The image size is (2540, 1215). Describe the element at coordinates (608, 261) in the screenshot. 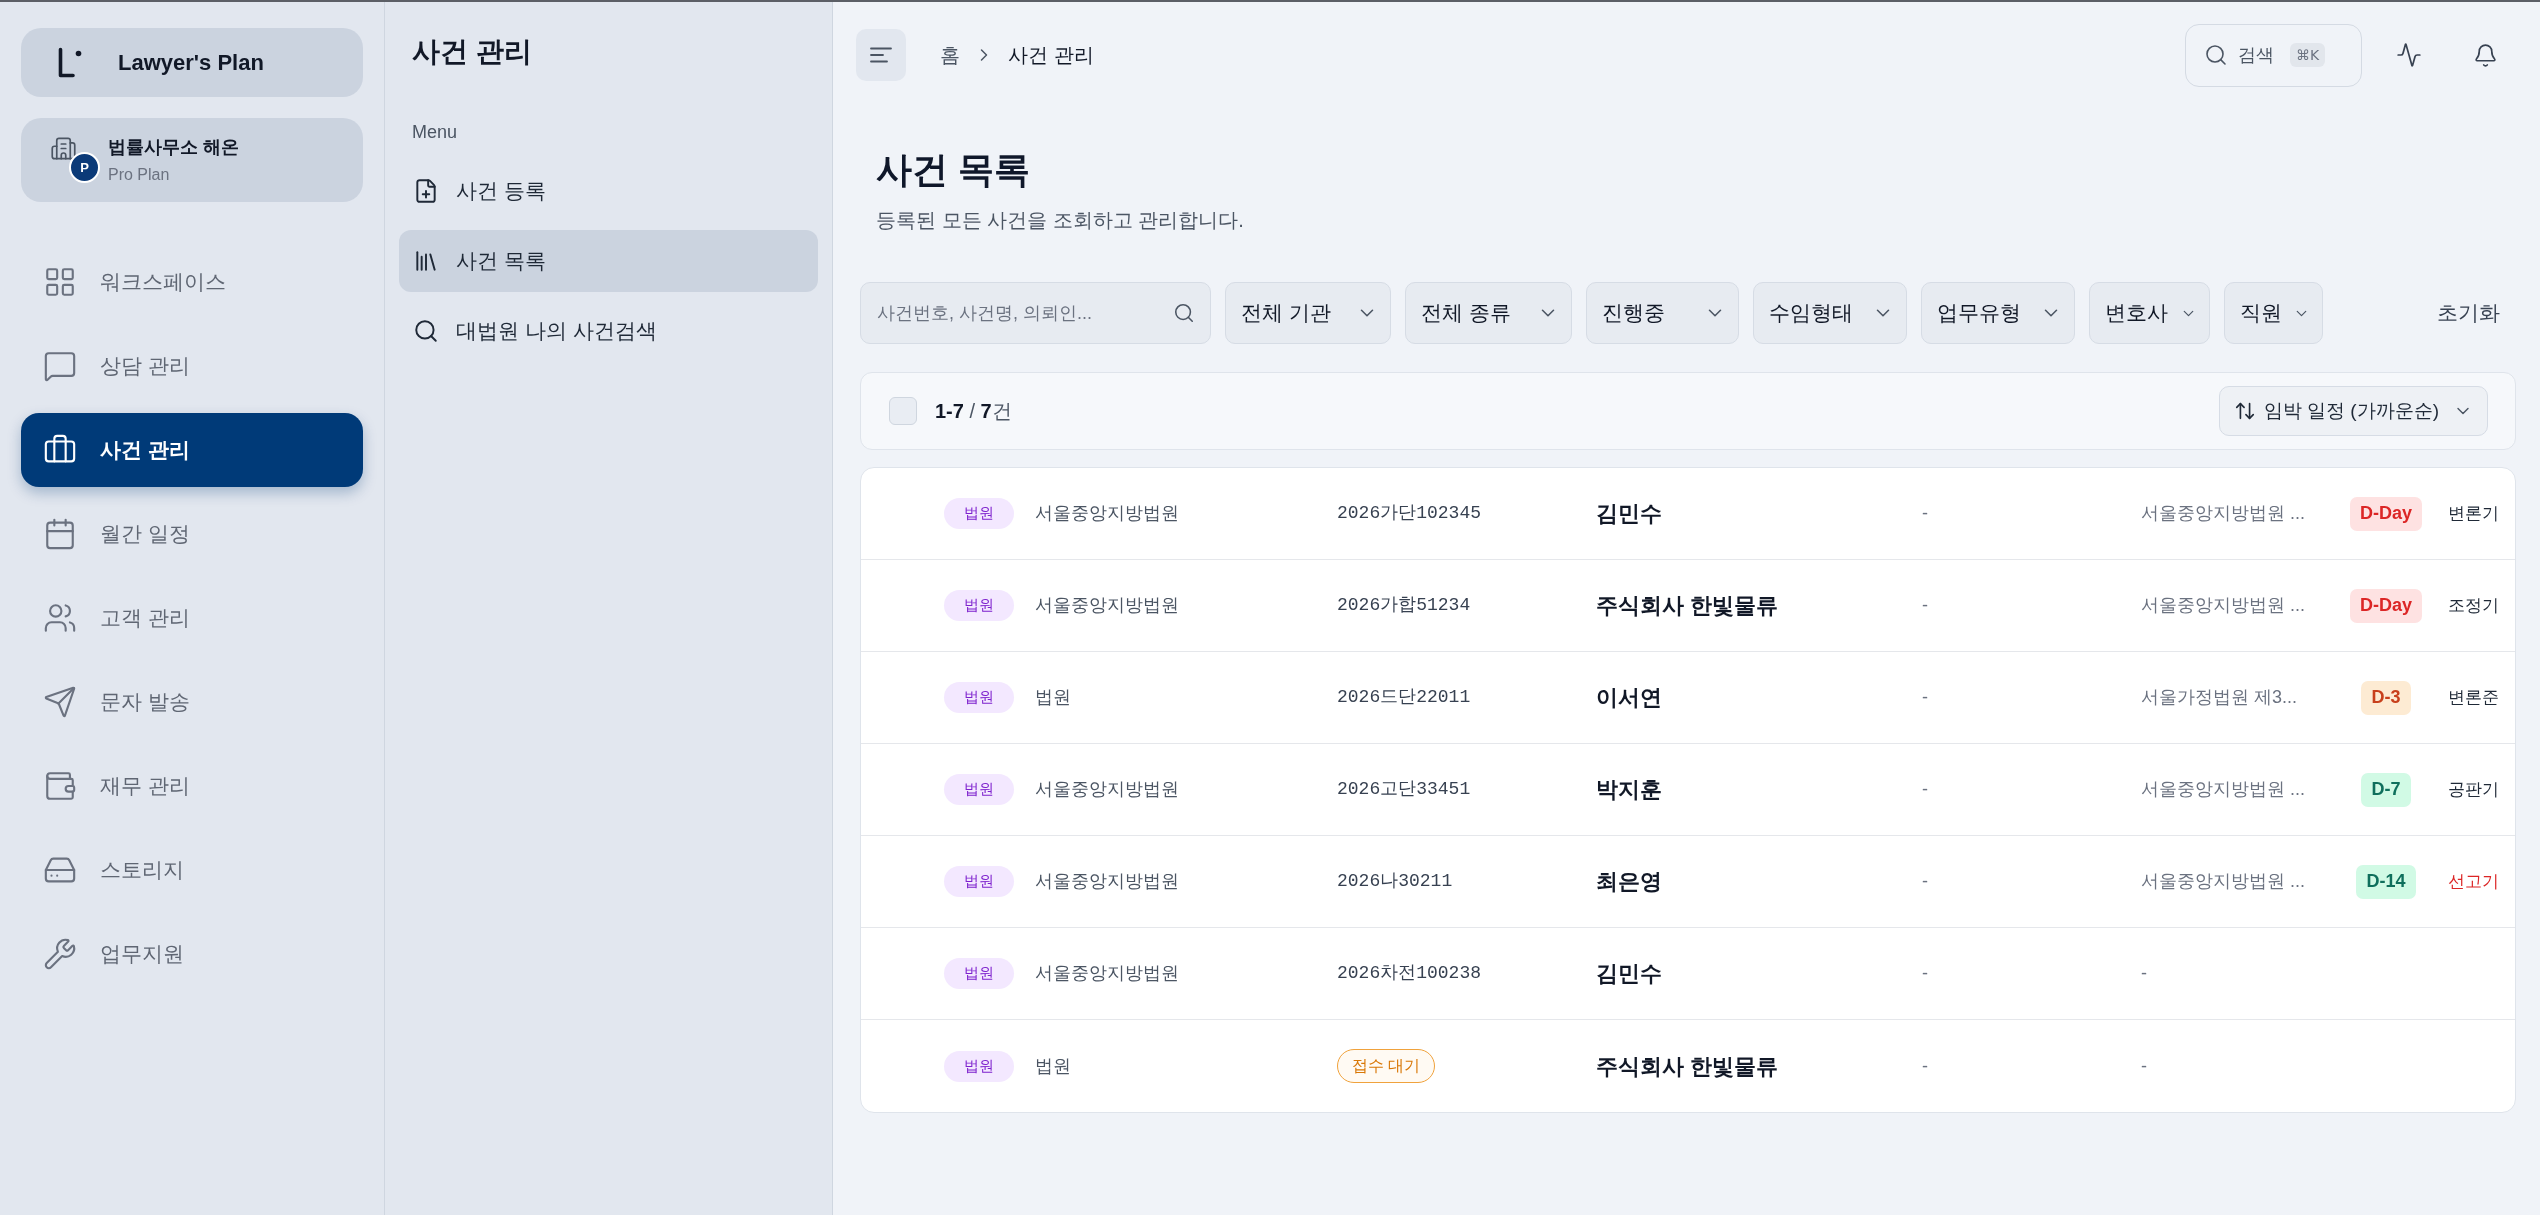

I see `submenu-item: 사건 목록` at that location.